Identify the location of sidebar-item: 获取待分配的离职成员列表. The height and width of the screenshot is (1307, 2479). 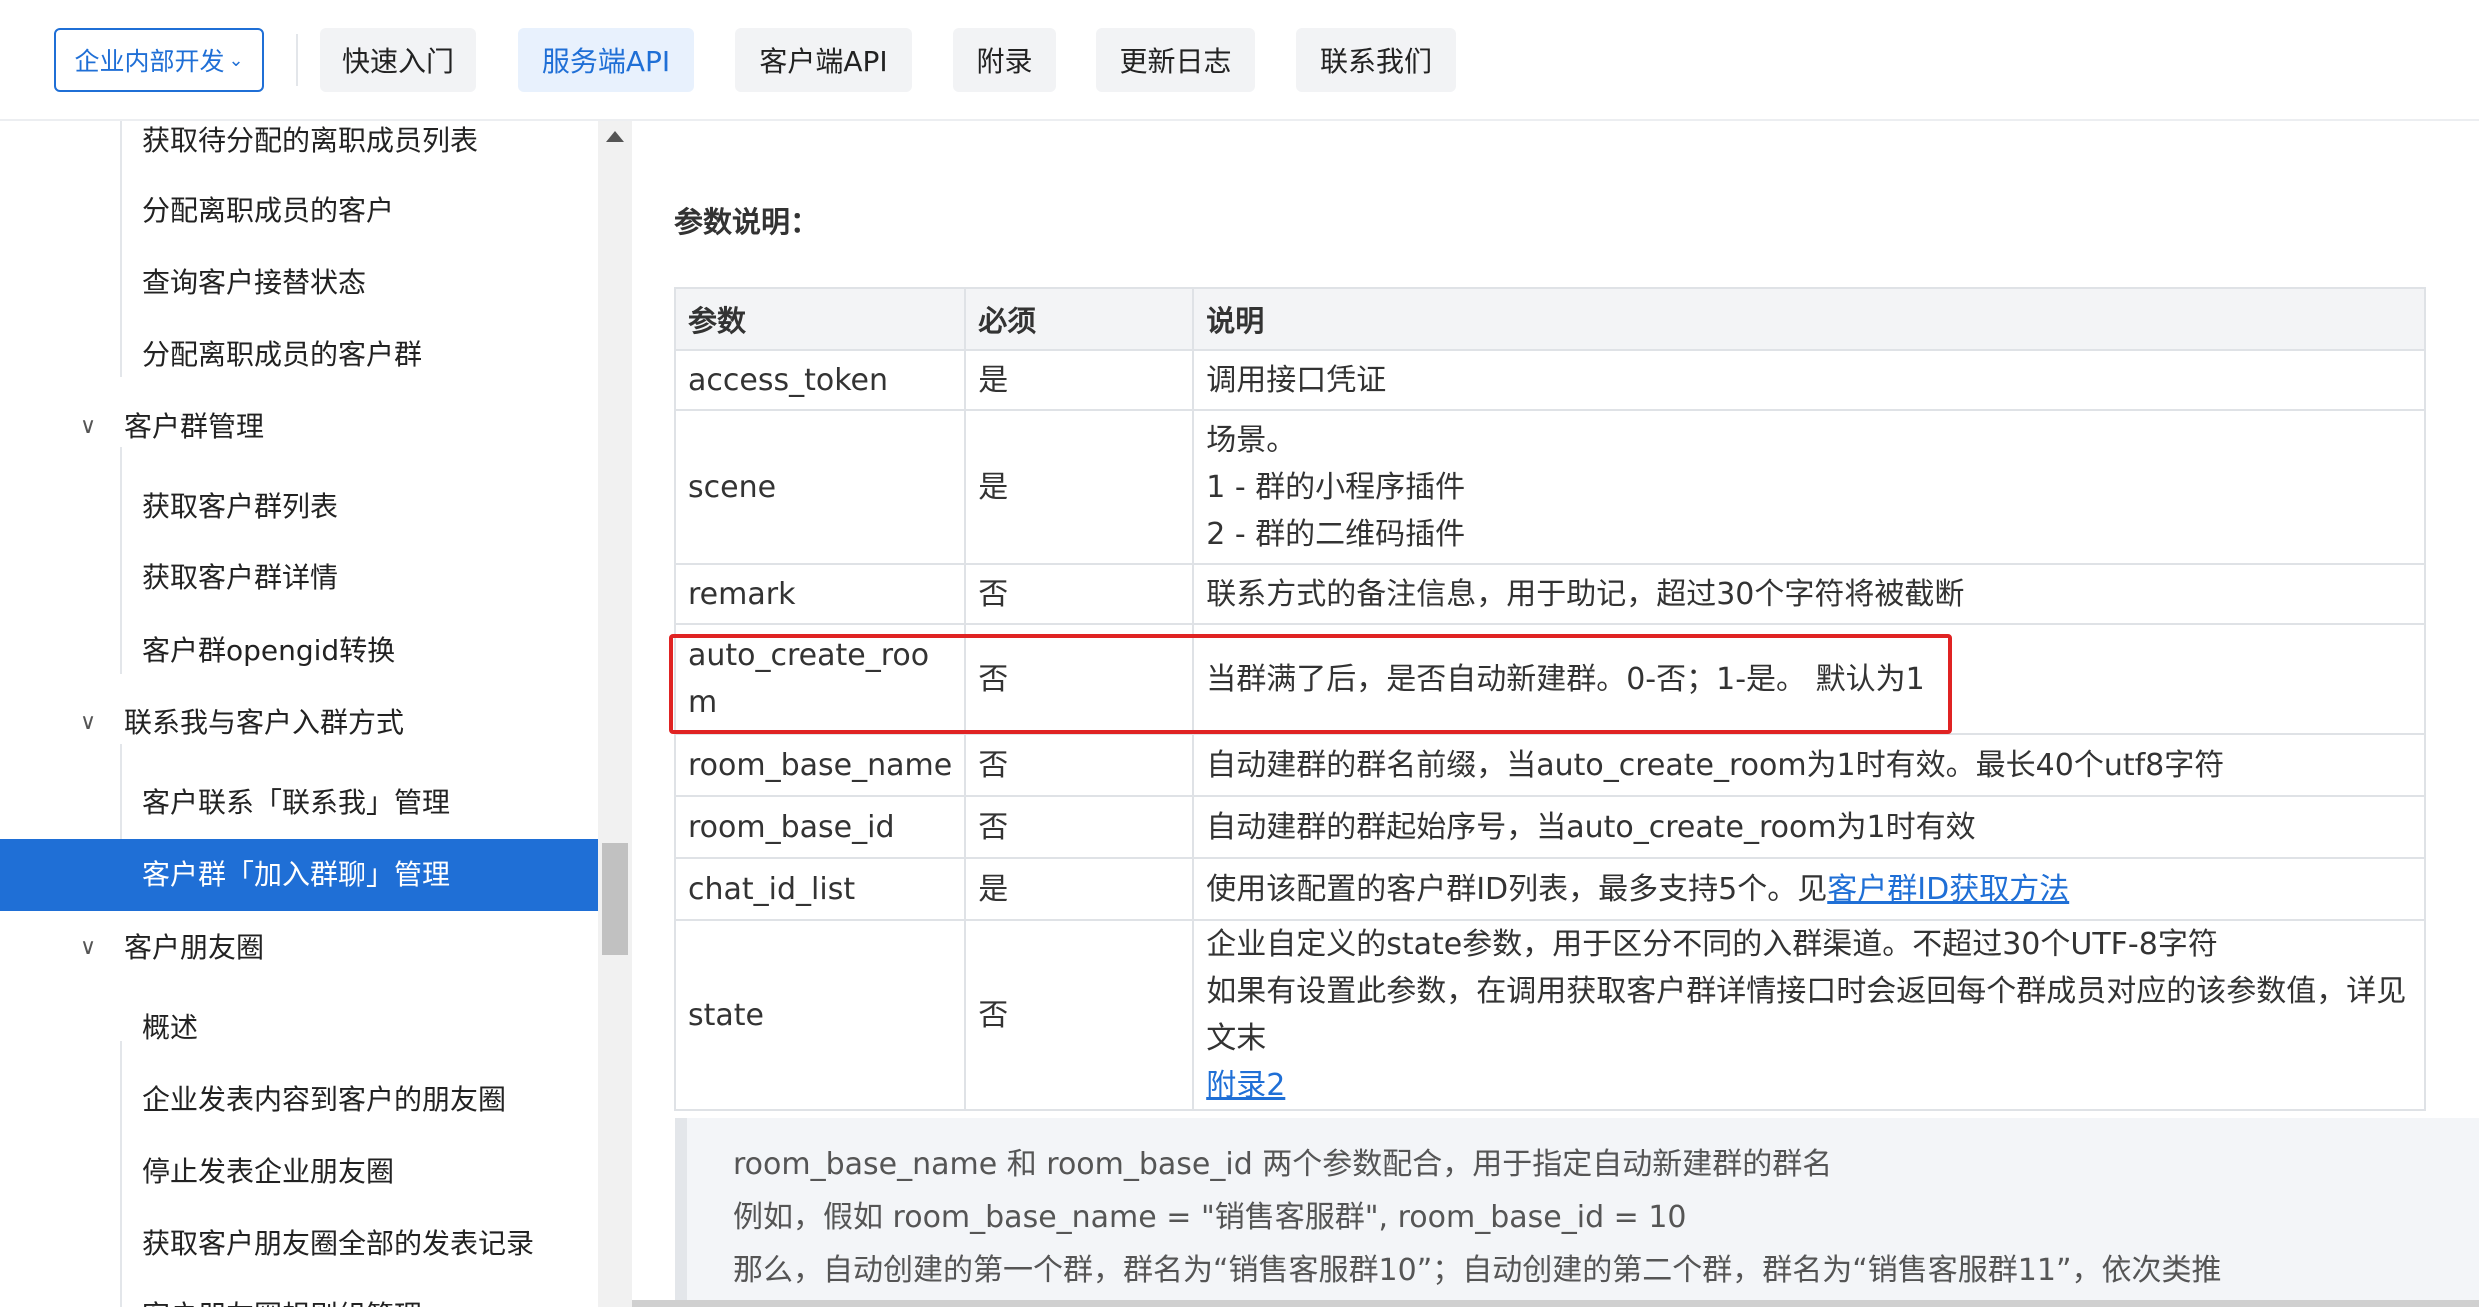
(310, 141).